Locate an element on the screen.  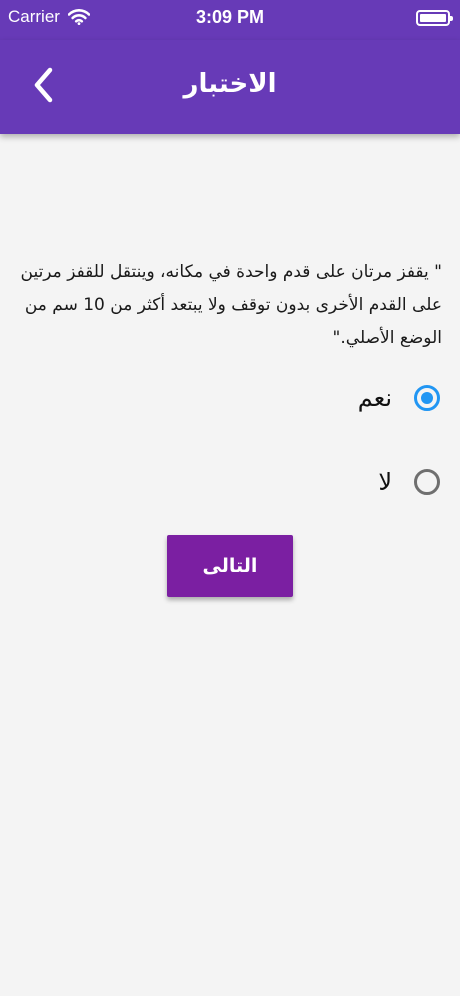
next-button: التالى is located at coordinates (230, 566).